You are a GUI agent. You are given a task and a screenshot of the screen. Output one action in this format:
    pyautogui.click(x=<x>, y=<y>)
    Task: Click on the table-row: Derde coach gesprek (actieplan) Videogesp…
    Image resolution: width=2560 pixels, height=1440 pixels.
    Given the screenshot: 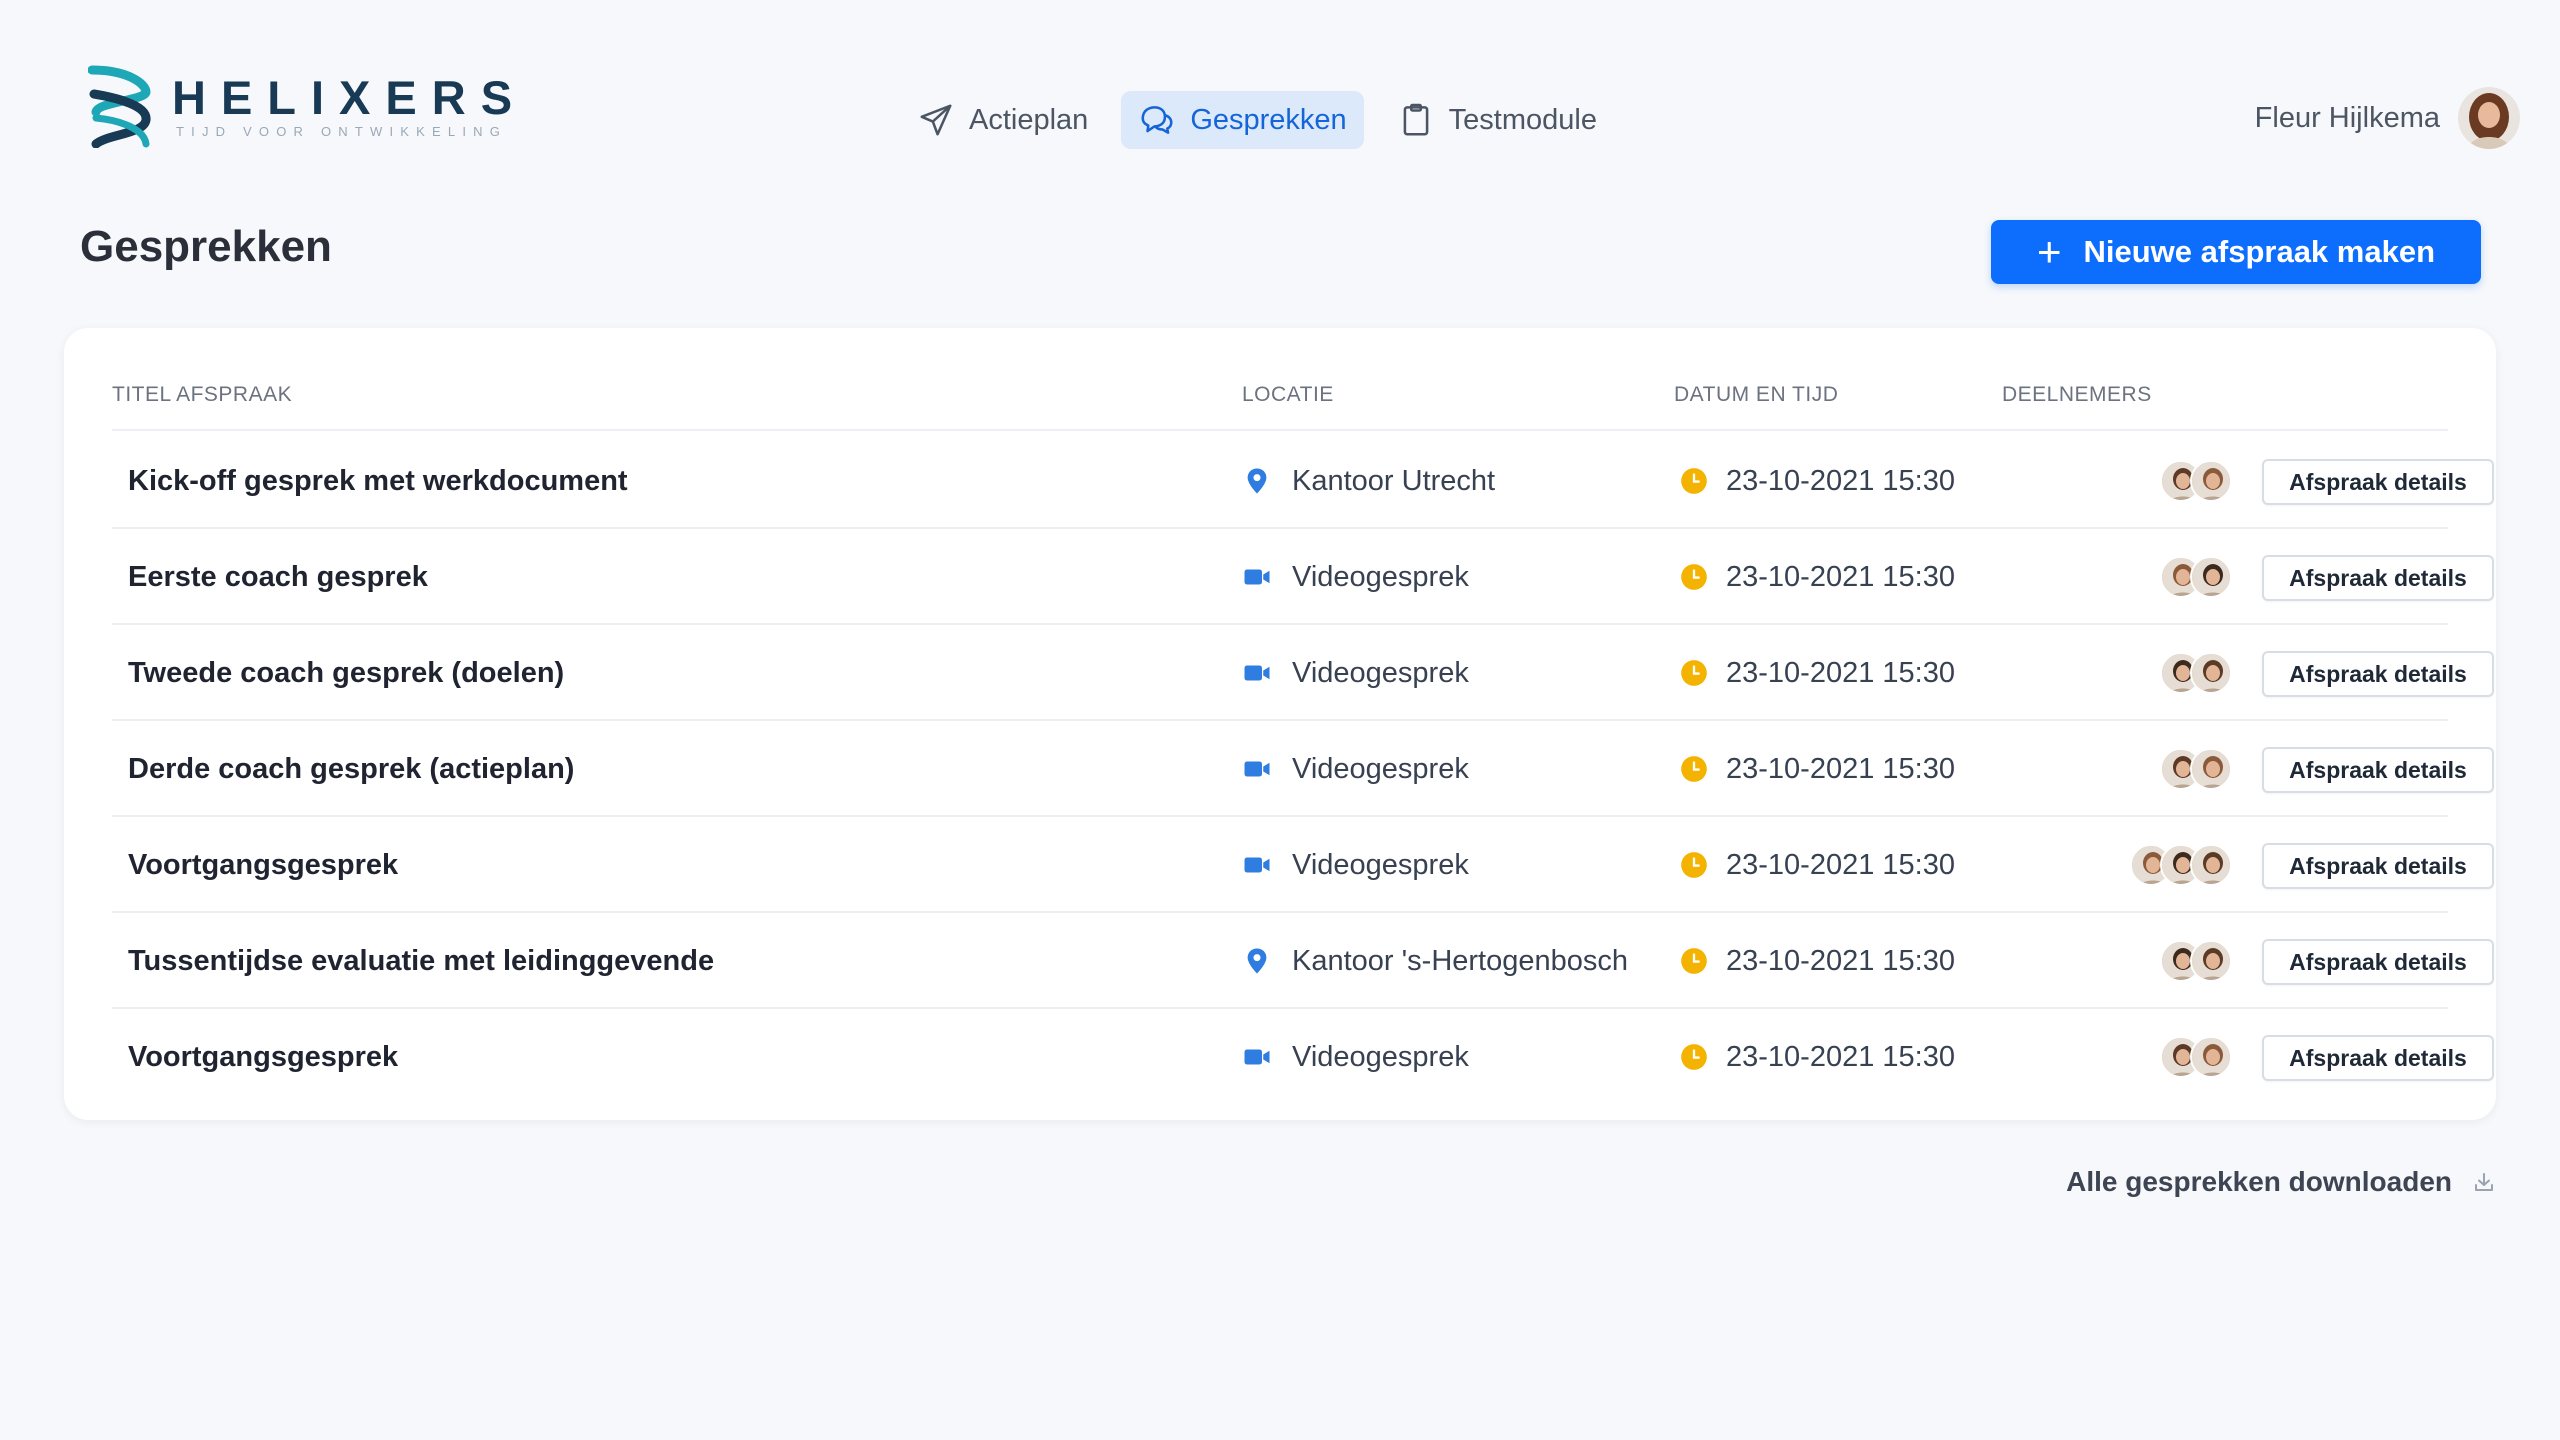 What is the action you would take?
    pyautogui.click(x=1303, y=769)
    